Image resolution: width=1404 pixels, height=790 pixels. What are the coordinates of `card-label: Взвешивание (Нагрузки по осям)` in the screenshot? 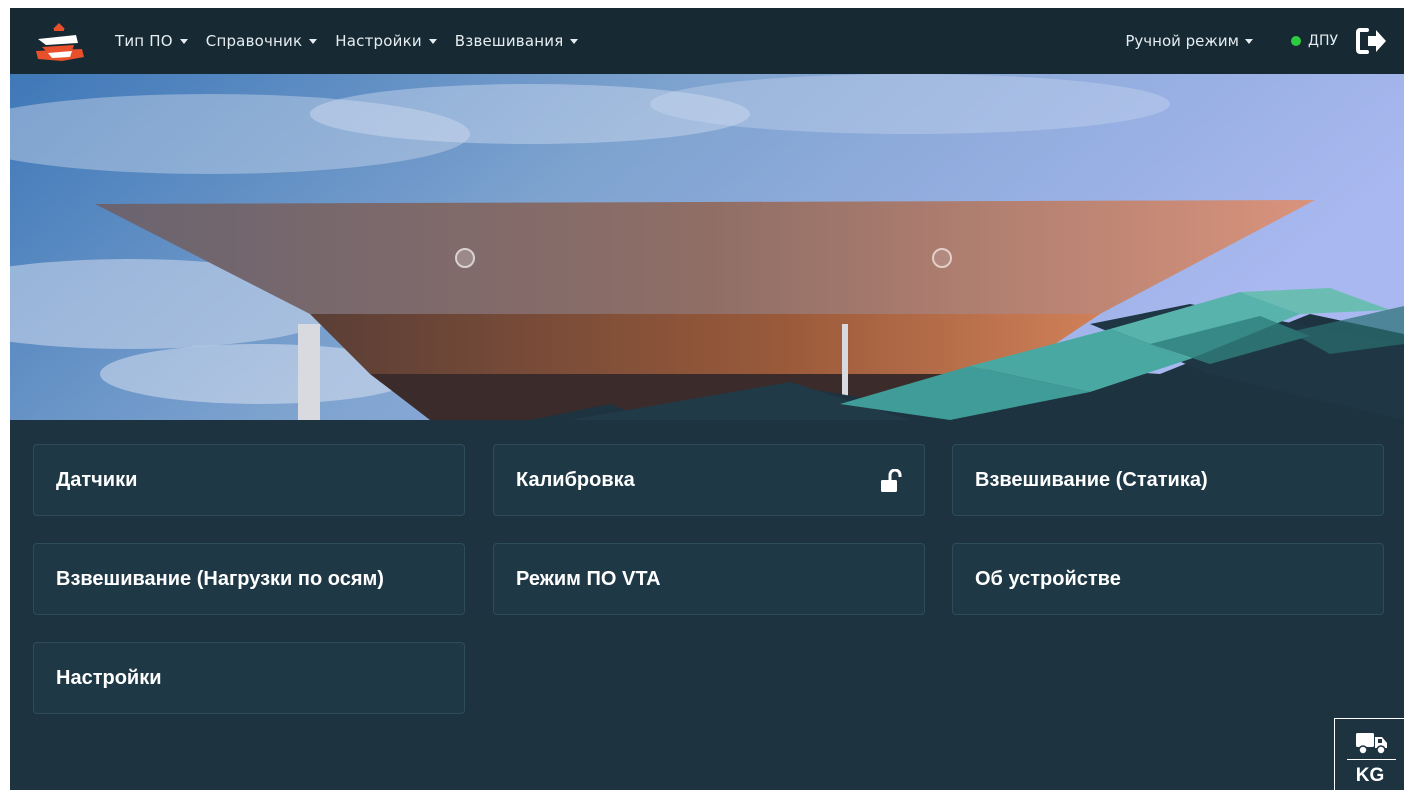 It's located at (220, 578).